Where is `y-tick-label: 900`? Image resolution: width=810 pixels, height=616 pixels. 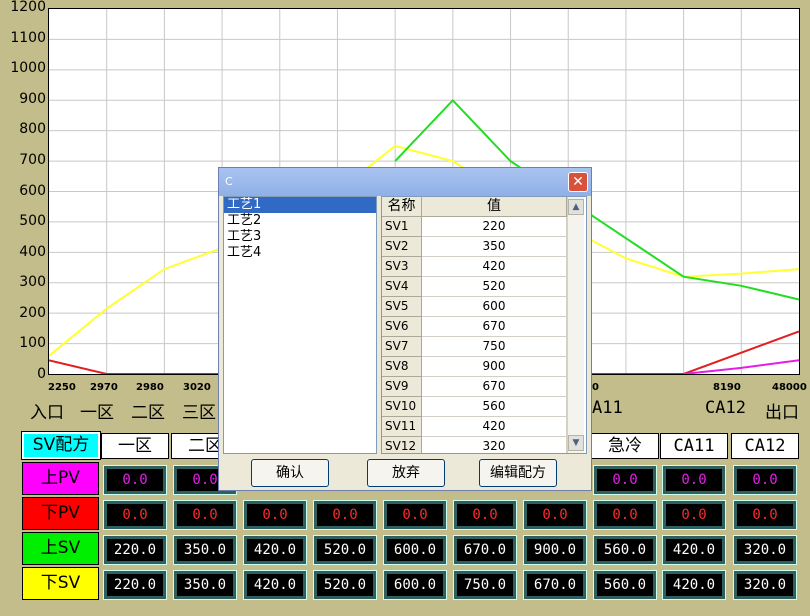
y-tick-label: 900 is located at coordinates (32, 98).